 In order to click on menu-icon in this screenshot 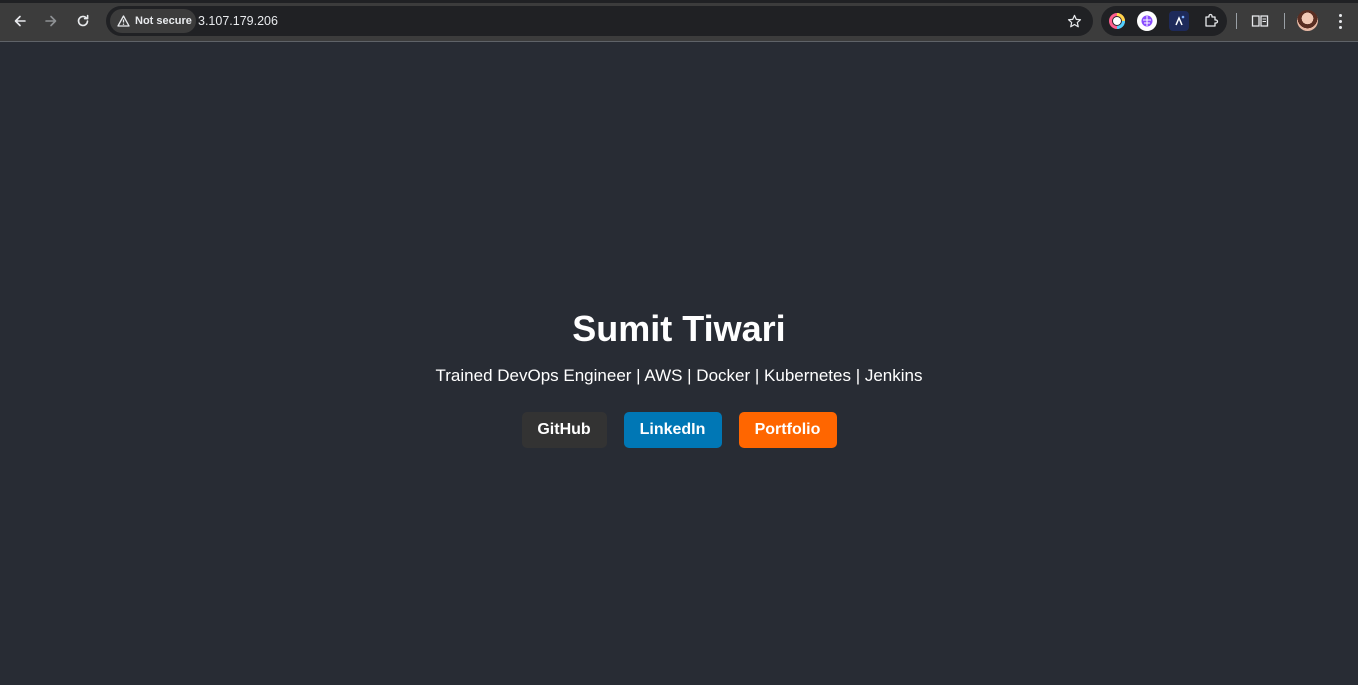, I will do `click(1340, 21)`.